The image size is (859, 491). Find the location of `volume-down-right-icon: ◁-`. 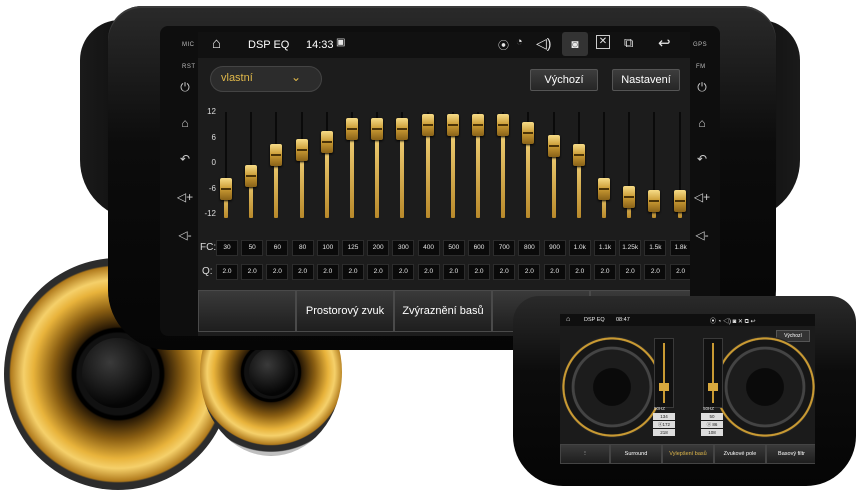

volume-down-right-icon: ◁- is located at coordinates (702, 235).